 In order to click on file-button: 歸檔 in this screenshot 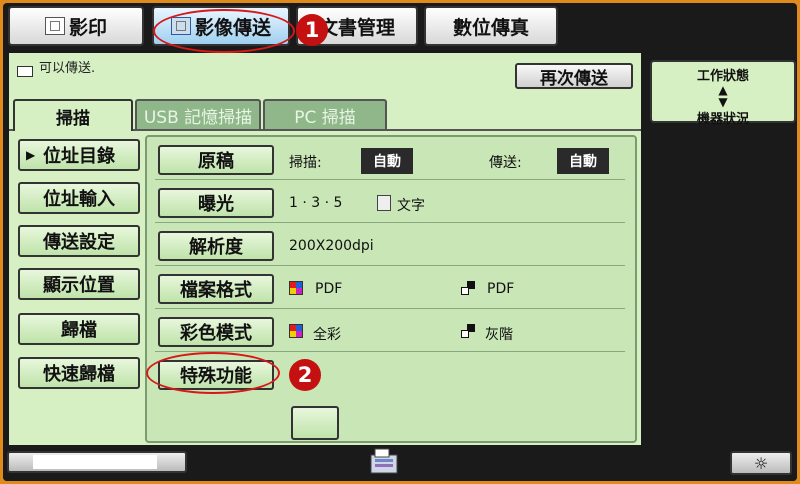, I will do `click(79, 329)`.